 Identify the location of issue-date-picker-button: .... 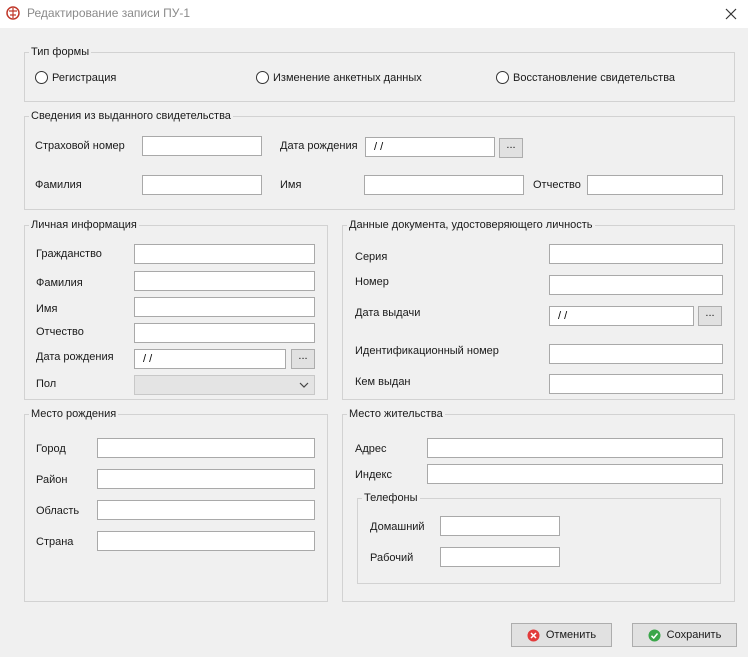
(710, 316).